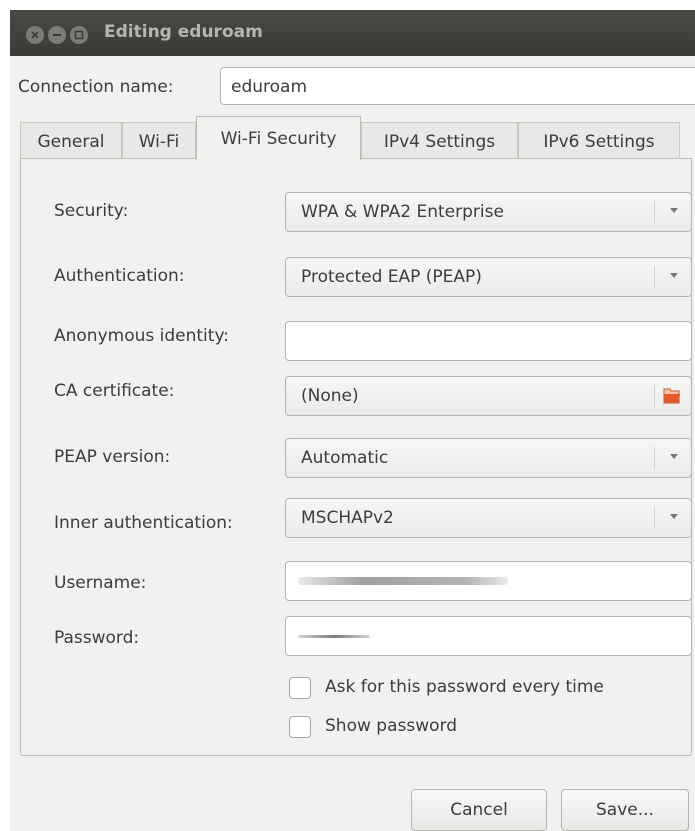  What do you see at coordinates (654, 396) in the screenshot?
I see `chooser-separator` at bounding box center [654, 396].